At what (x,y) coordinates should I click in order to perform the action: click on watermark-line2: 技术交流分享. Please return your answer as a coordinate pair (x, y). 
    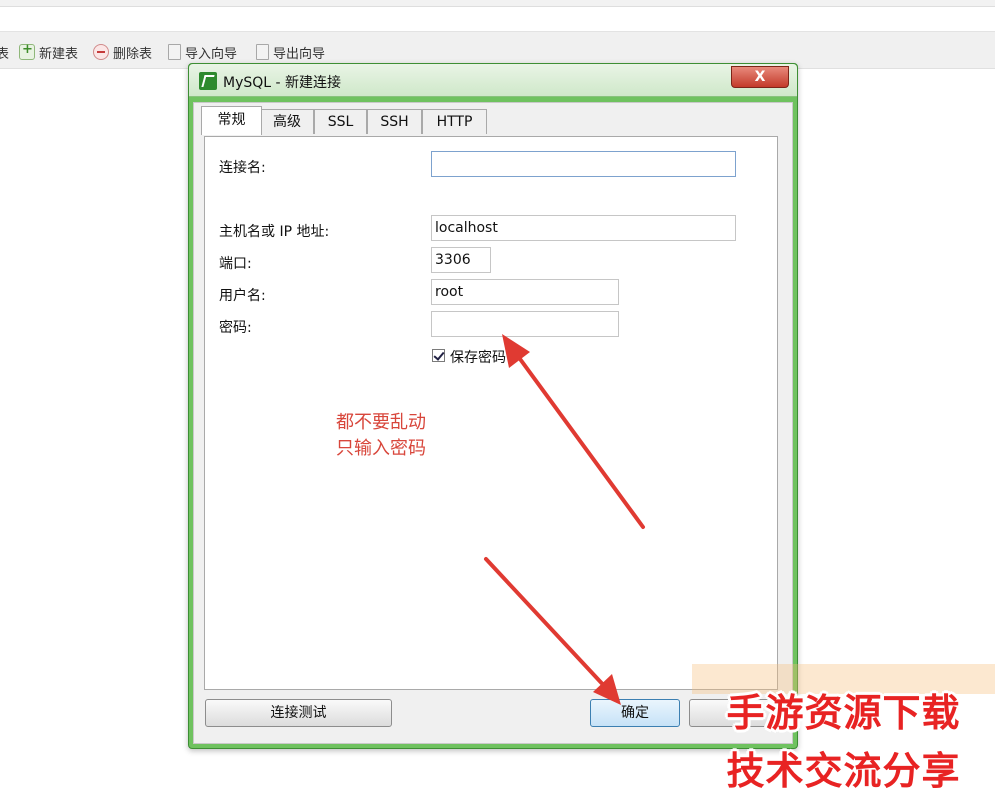
    Looking at the image, I should click on (843, 771).